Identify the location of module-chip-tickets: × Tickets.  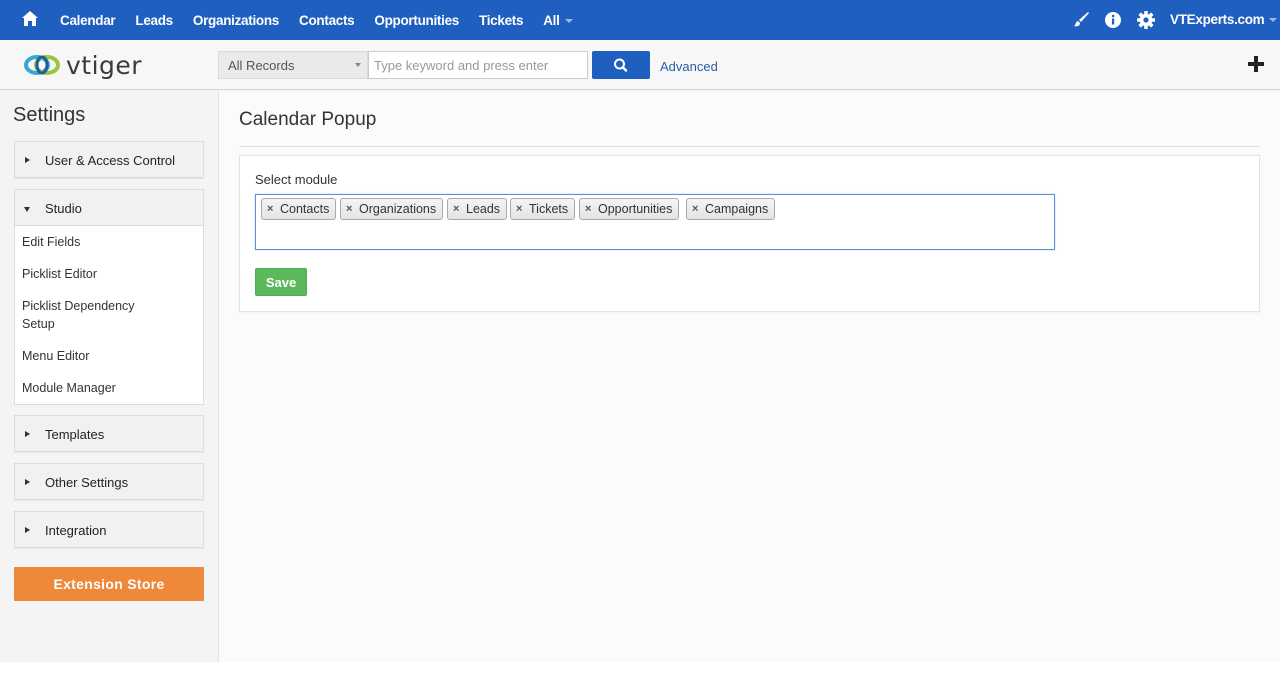
(543, 209).